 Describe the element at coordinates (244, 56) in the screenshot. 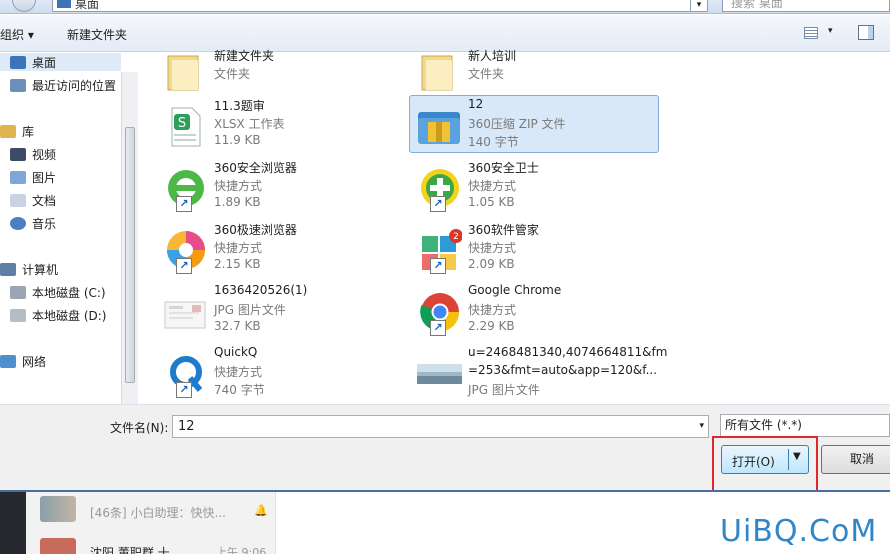

I see `file-name: 新建文件夹` at that location.